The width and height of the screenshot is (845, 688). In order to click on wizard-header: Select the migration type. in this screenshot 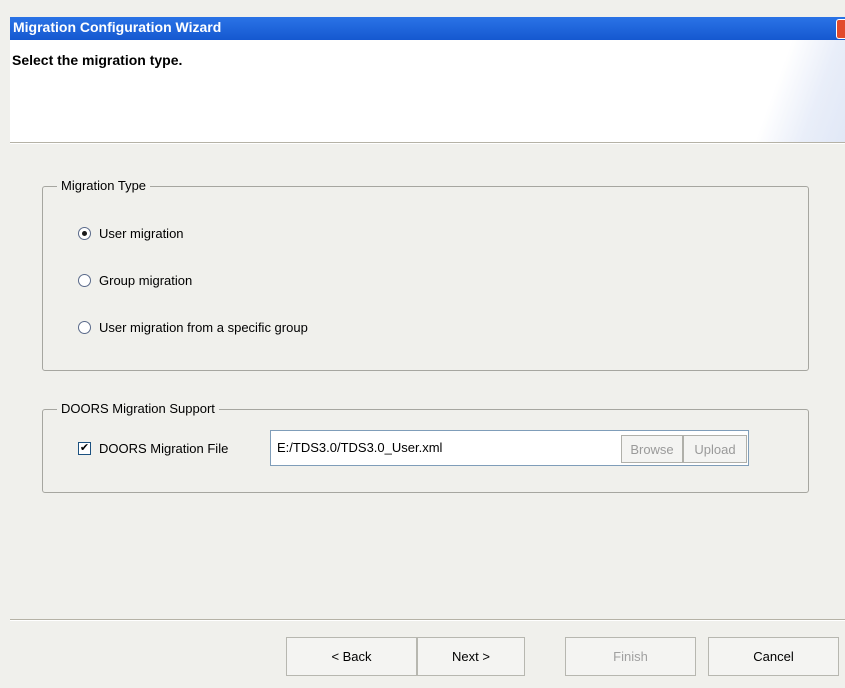, I will do `click(427, 91)`.